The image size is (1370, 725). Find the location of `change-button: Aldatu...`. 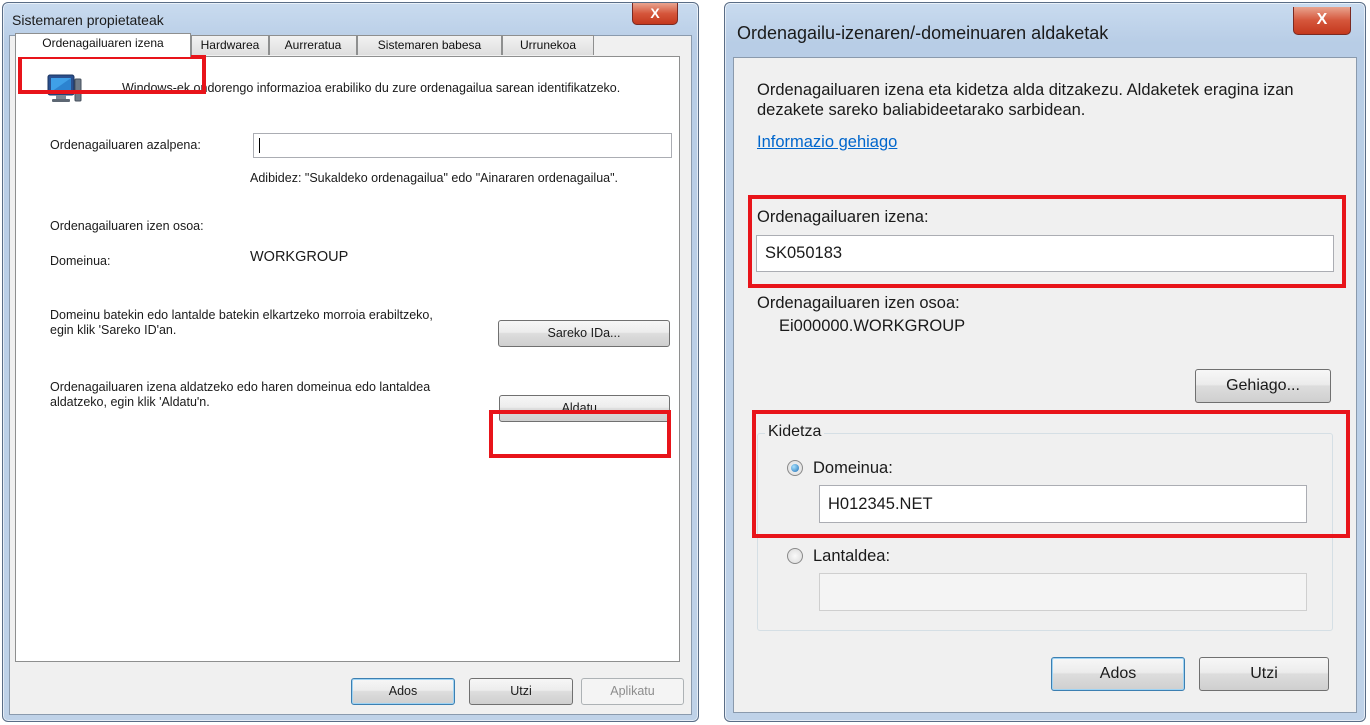

change-button: Aldatu... is located at coordinates (584, 408).